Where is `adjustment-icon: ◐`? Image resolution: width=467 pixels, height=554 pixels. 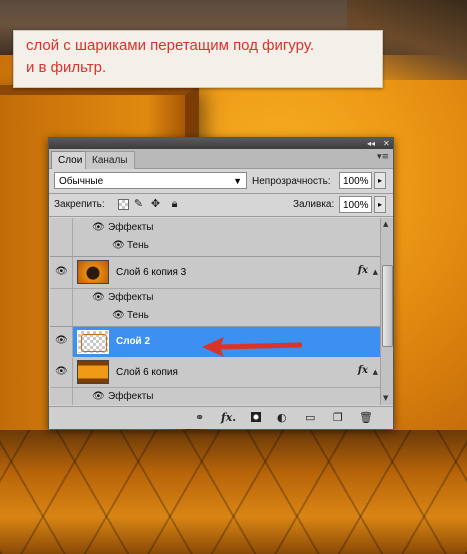 adjustment-icon: ◐ is located at coordinates (282, 417).